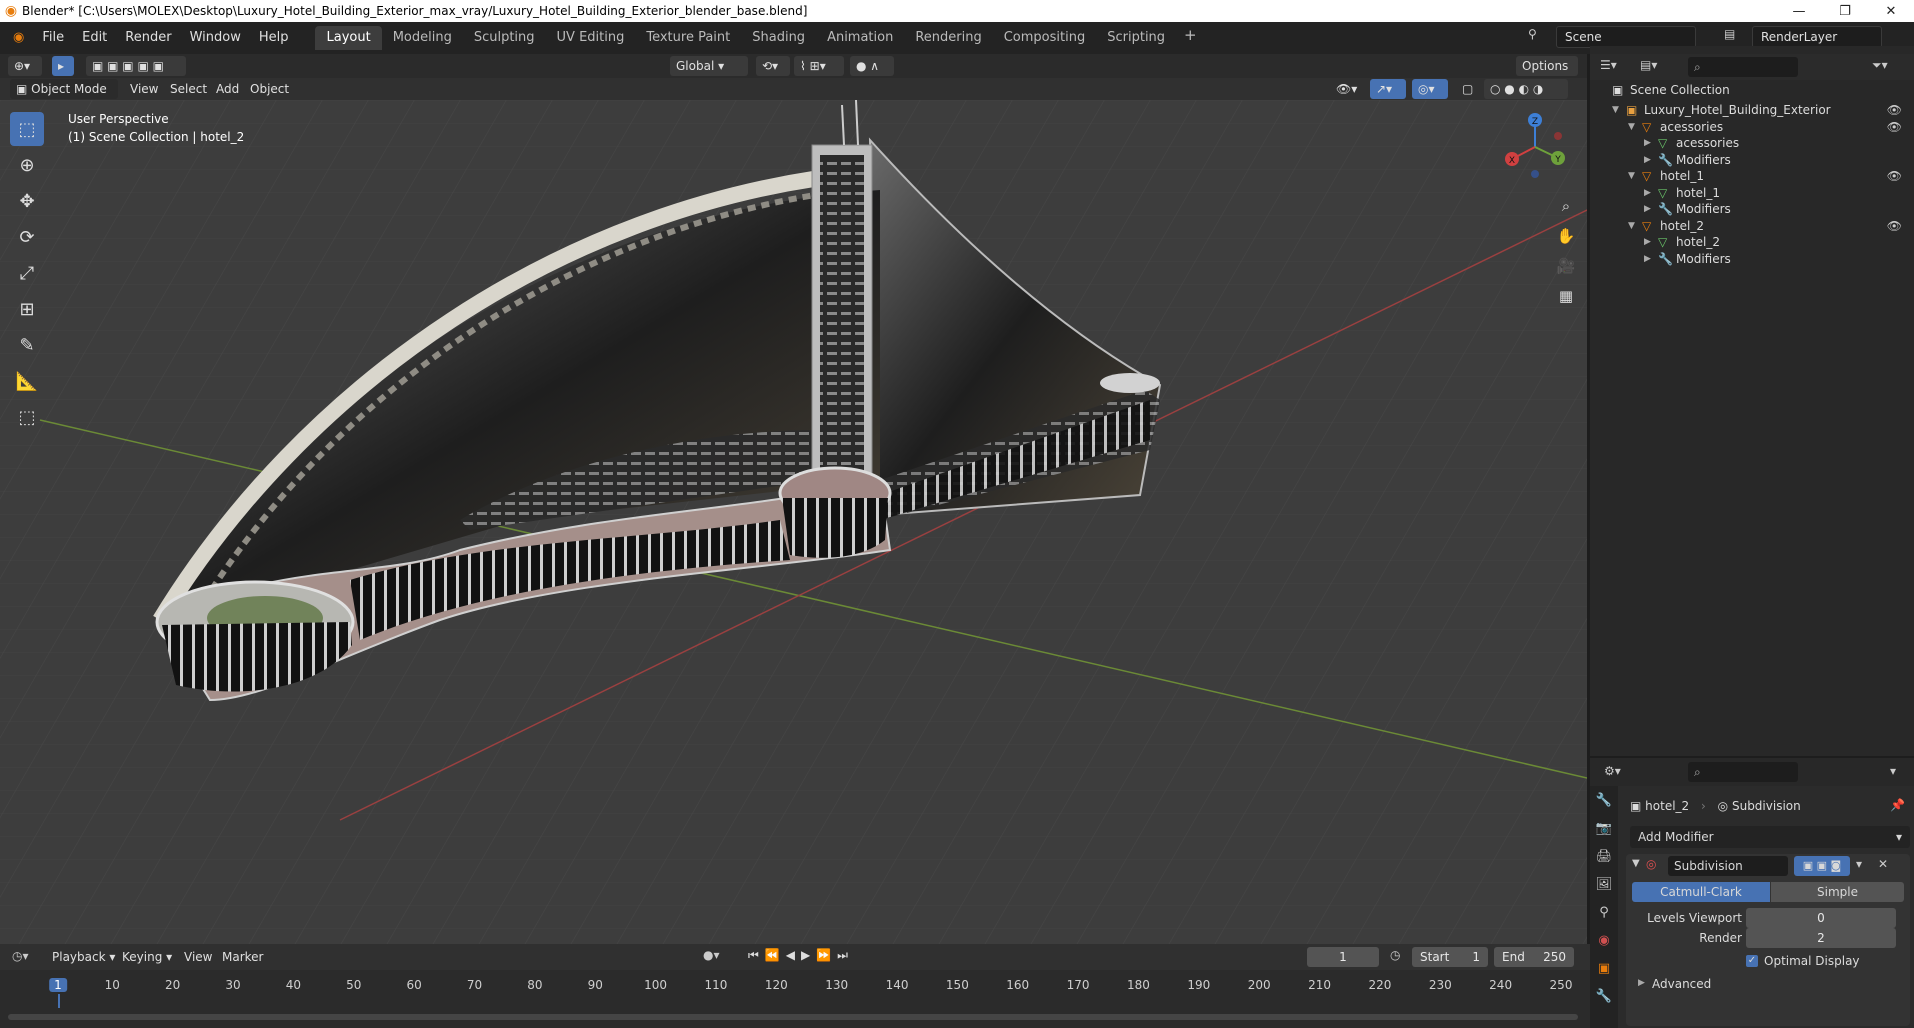 The image size is (1914, 1028). I want to click on scene-selector: Scene, so click(1626, 37).